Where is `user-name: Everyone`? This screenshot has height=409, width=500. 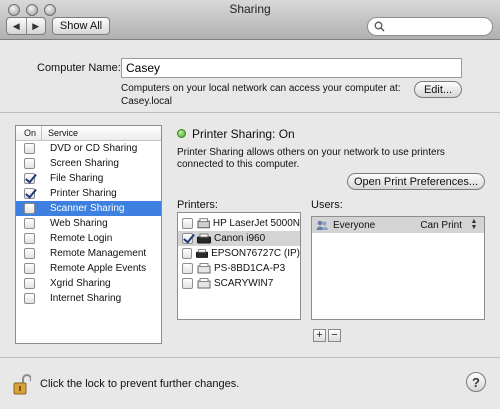
user-name: Everyone is located at coordinates (354, 225).